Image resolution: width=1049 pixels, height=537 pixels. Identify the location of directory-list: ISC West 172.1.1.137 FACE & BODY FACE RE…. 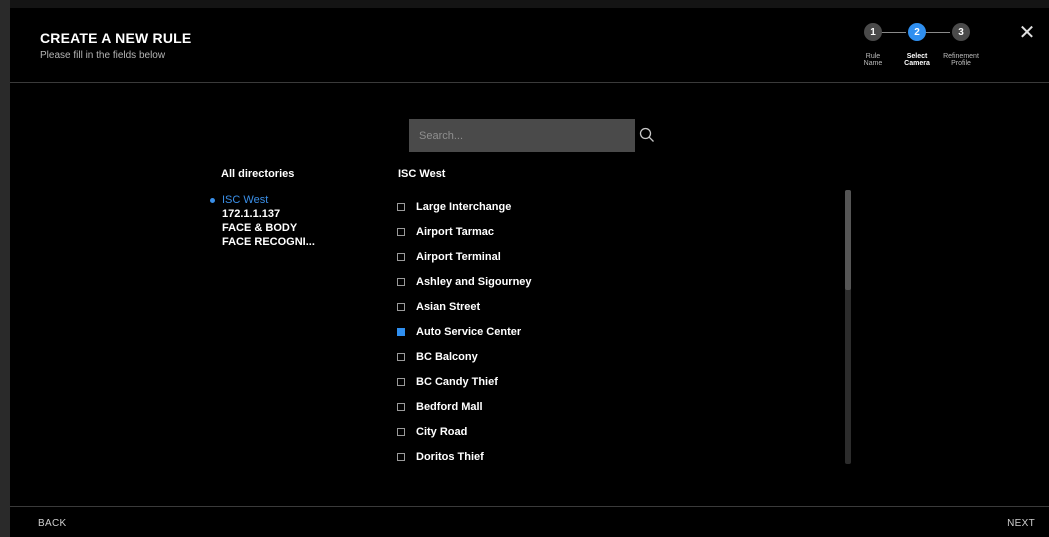
(260, 222).